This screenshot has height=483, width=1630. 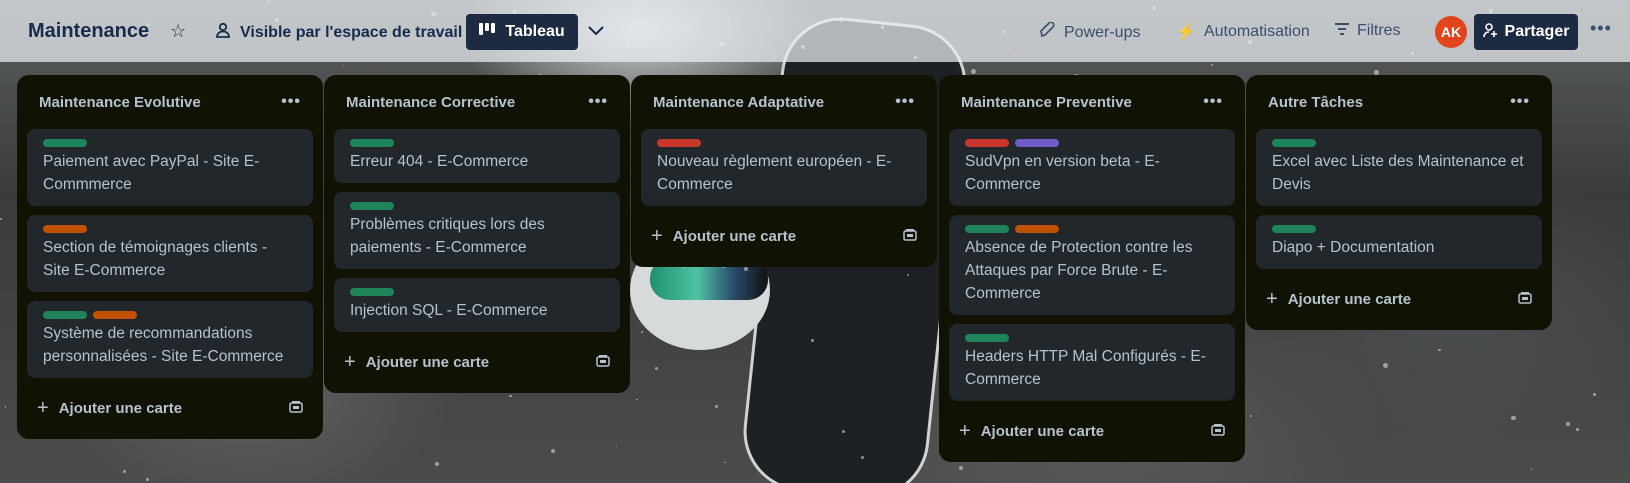 I want to click on card: SudVpn en version beta - E-Commerce, so click(x=1092, y=167).